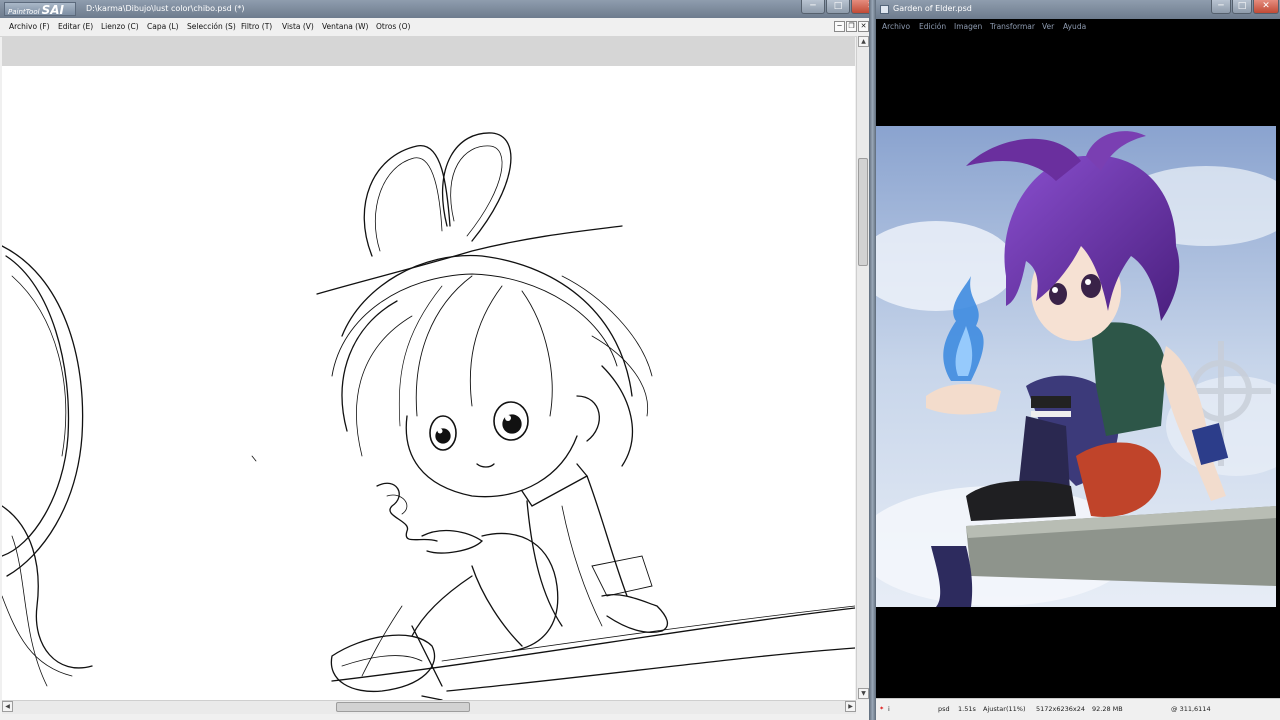 The width and height of the screenshot is (1280, 720). I want to click on vertical-scroll-thumb, so click(863, 212).